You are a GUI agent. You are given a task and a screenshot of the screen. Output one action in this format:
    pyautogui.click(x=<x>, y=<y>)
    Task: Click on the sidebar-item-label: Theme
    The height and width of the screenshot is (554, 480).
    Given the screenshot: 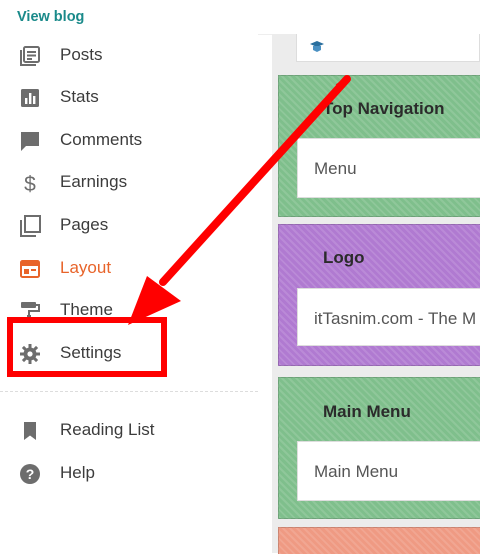 What is the action you would take?
    pyautogui.click(x=86, y=309)
    